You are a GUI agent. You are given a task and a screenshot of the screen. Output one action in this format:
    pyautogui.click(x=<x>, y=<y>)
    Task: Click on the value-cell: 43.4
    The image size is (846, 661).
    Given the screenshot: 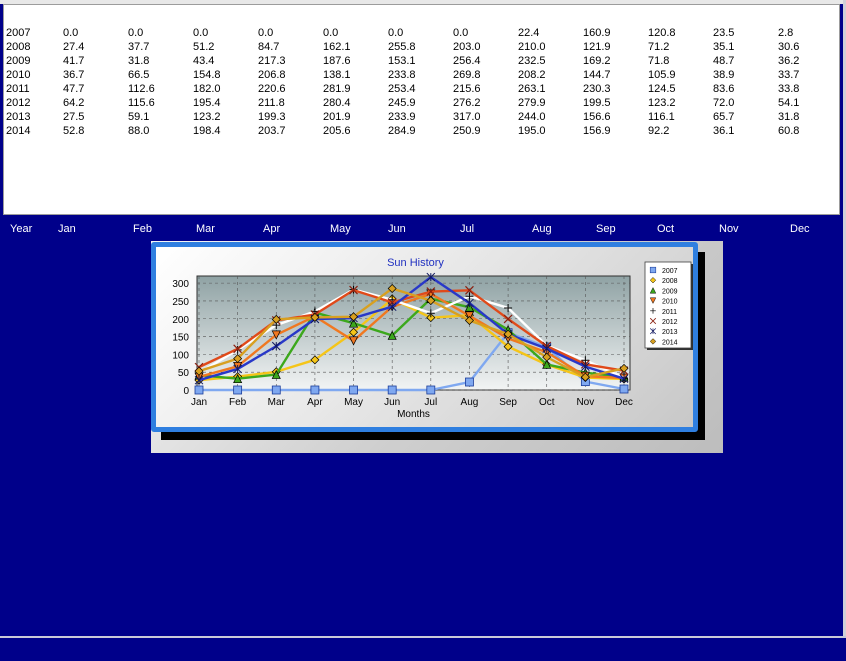 What is the action you would take?
    pyautogui.click(x=204, y=61)
    